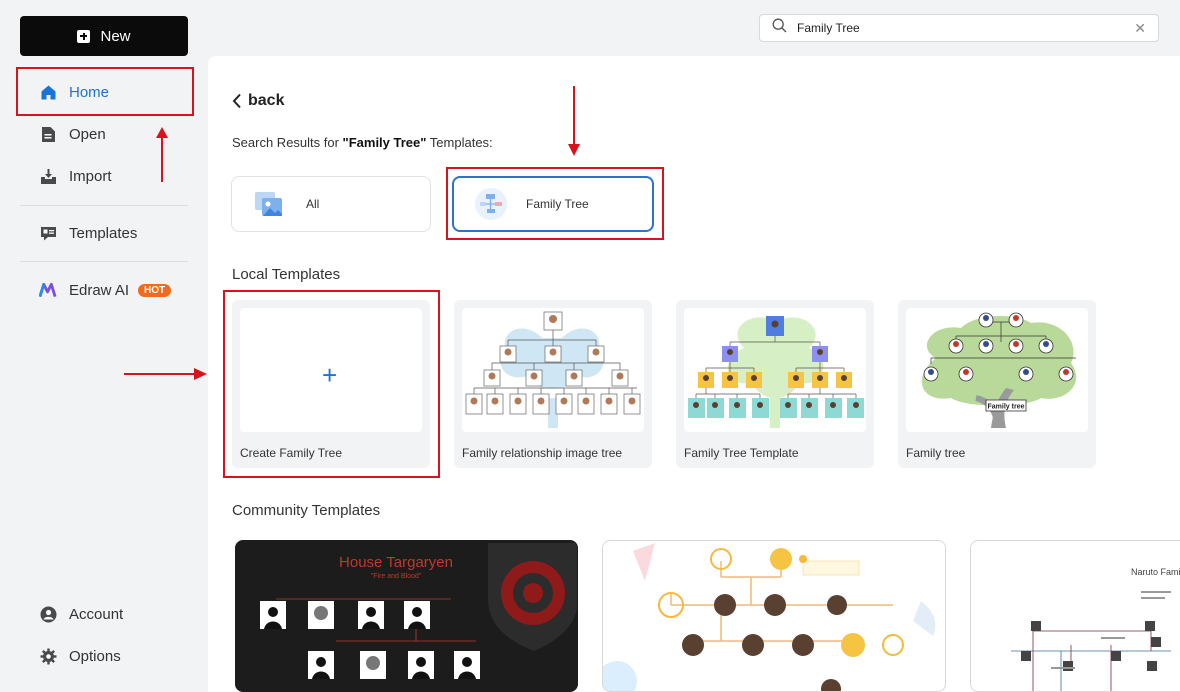 The height and width of the screenshot is (692, 1180). I want to click on annotation-arrow-up, so click(162, 154).